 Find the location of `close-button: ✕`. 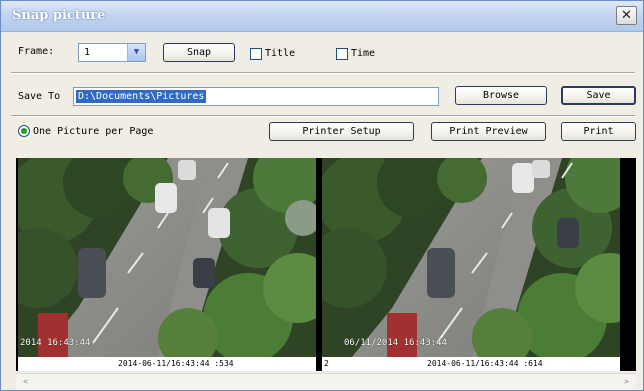

close-button: ✕ is located at coordinates (626, 15).